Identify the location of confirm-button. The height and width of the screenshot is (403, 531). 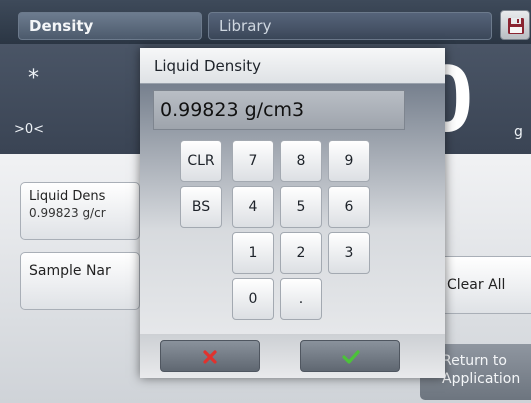
(350, 356).